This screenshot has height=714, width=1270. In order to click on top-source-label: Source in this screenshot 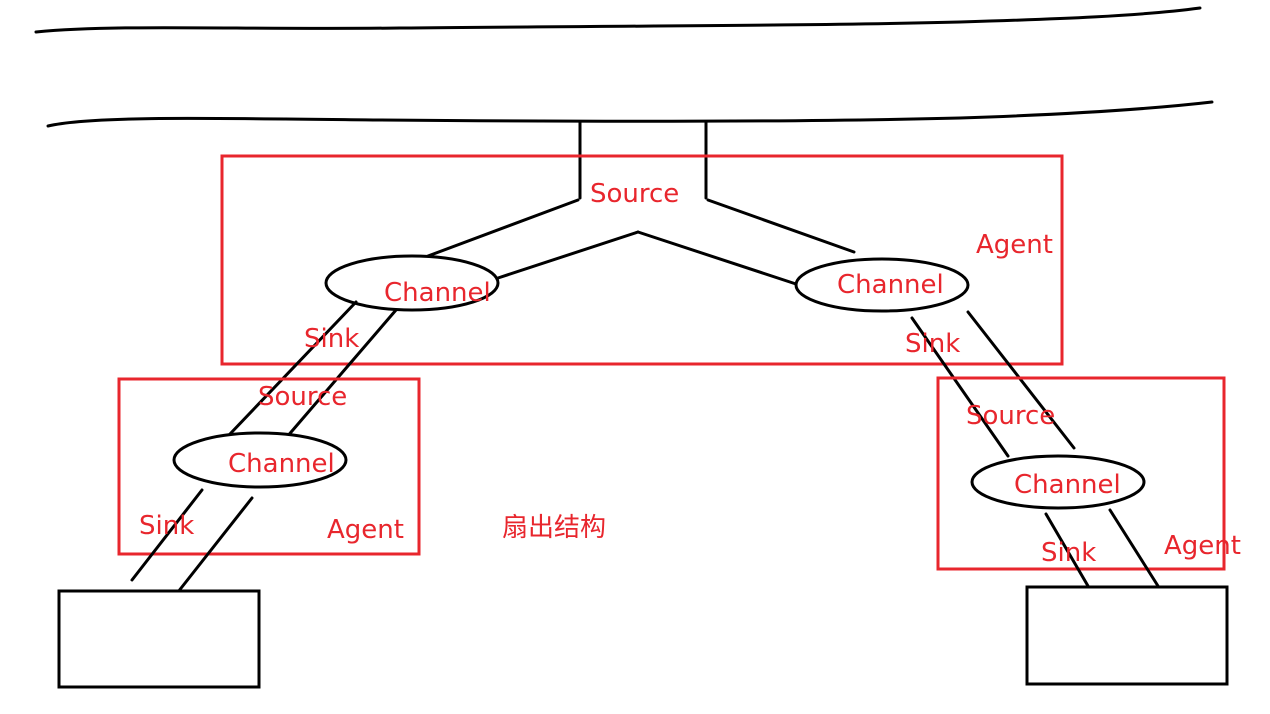, I will do `click(634, 194)`.